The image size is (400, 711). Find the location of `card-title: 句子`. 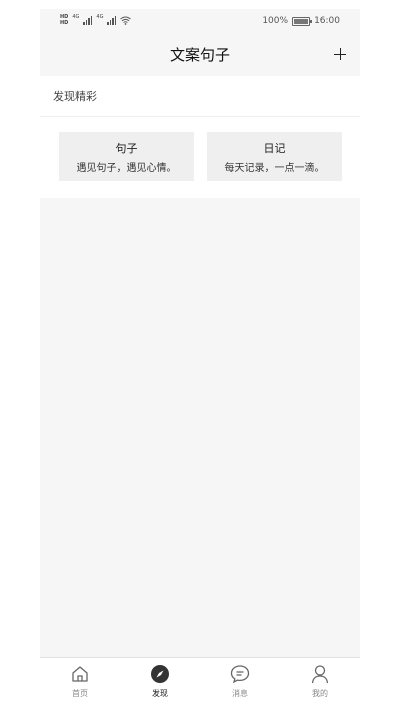

card-title: 句子 is located at coordinates (126, 148).